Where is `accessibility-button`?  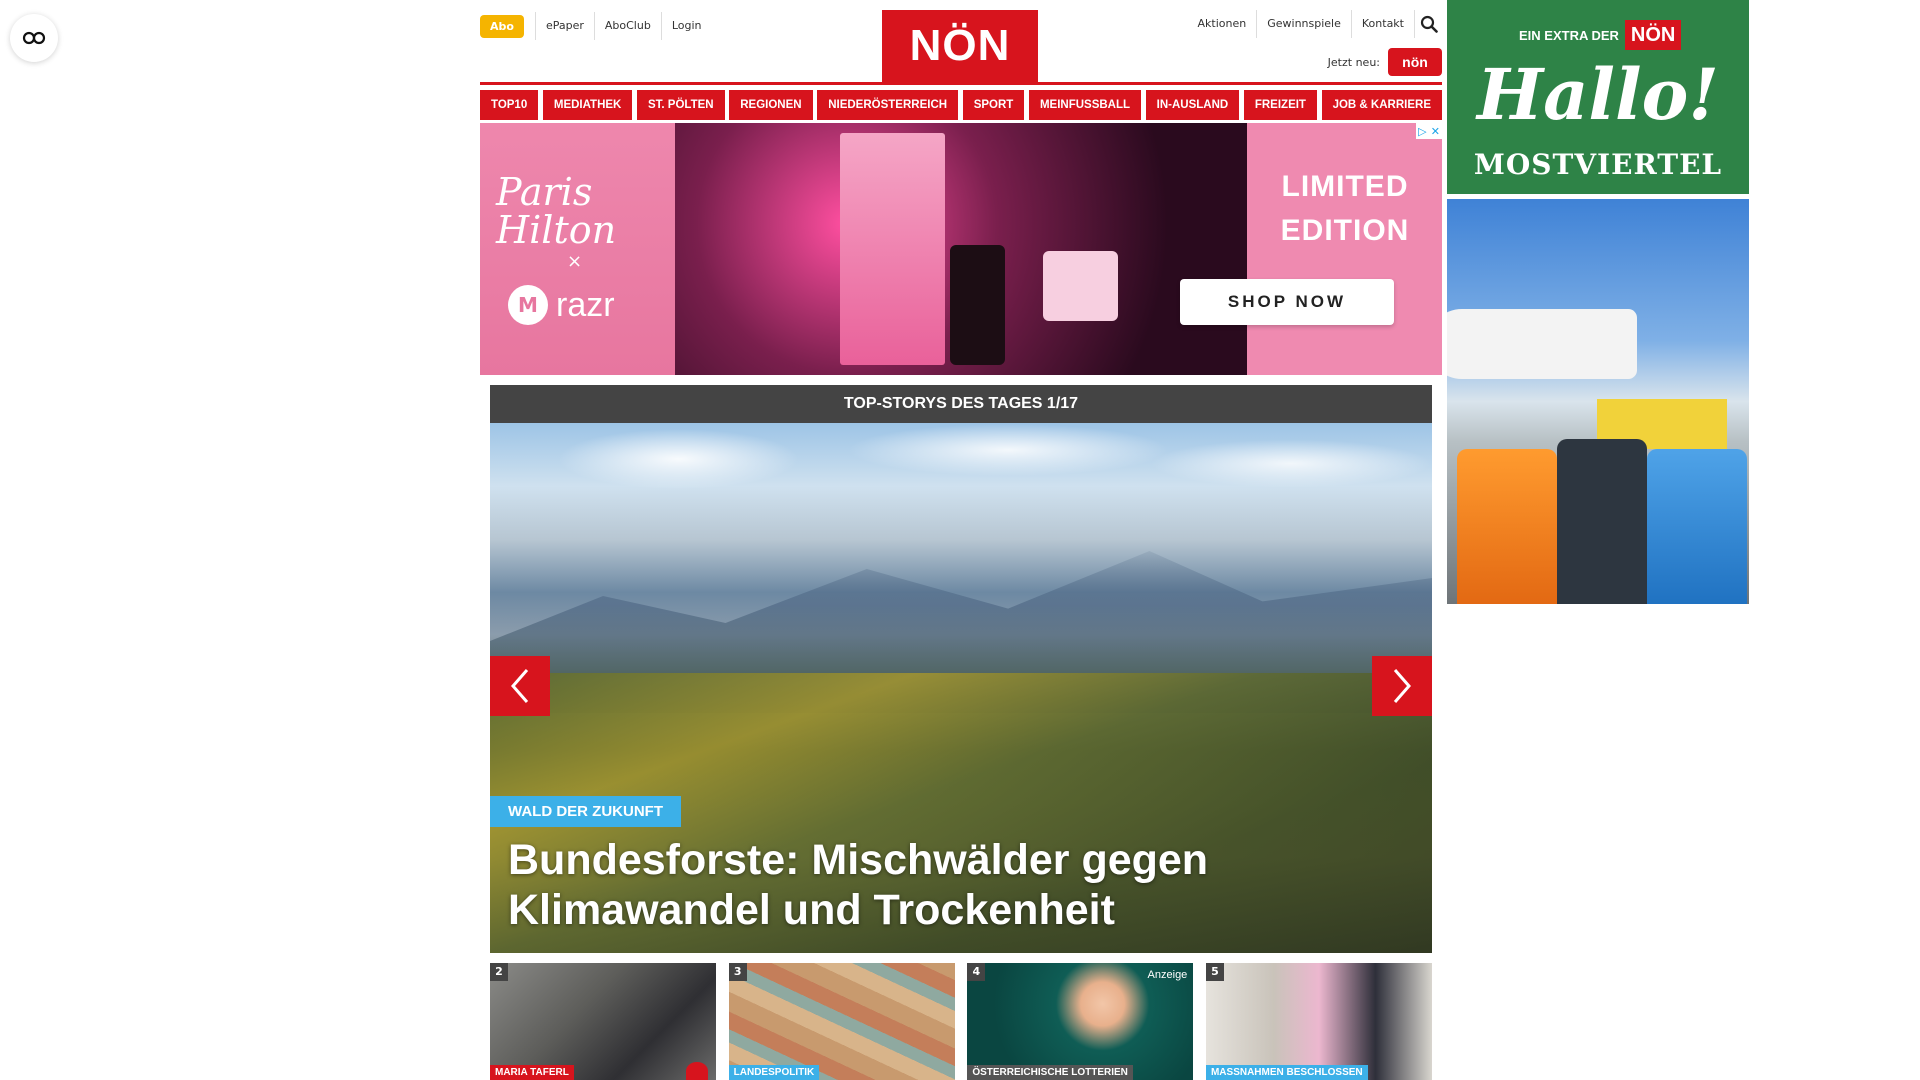
accessibility-button is located at coordinates (34, 38).